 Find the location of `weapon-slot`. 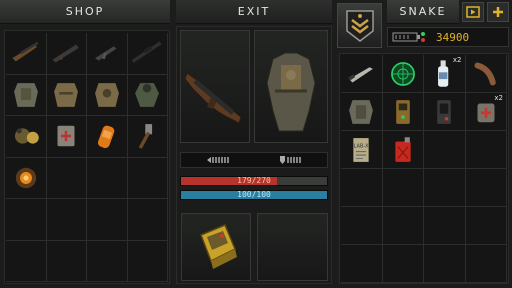

weapon-slot is located at coordinates (215, 86).